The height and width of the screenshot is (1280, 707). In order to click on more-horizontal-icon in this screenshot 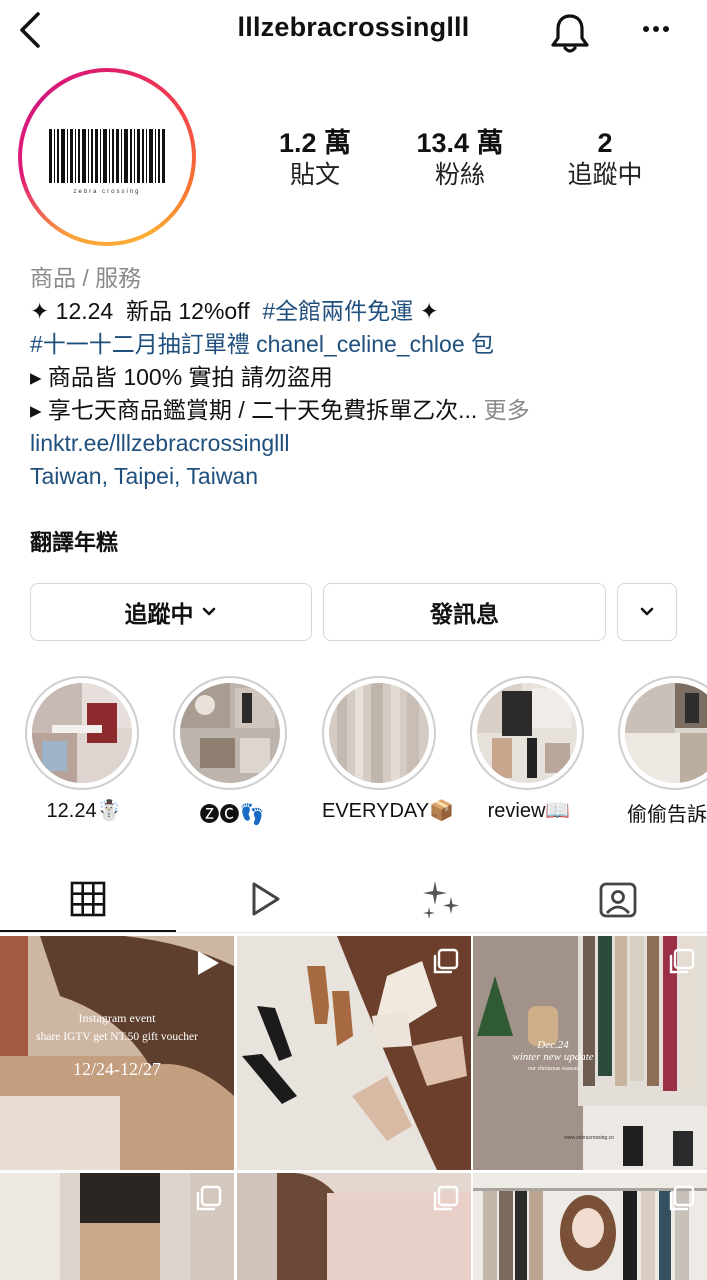, I will do `click(656, 29)`.